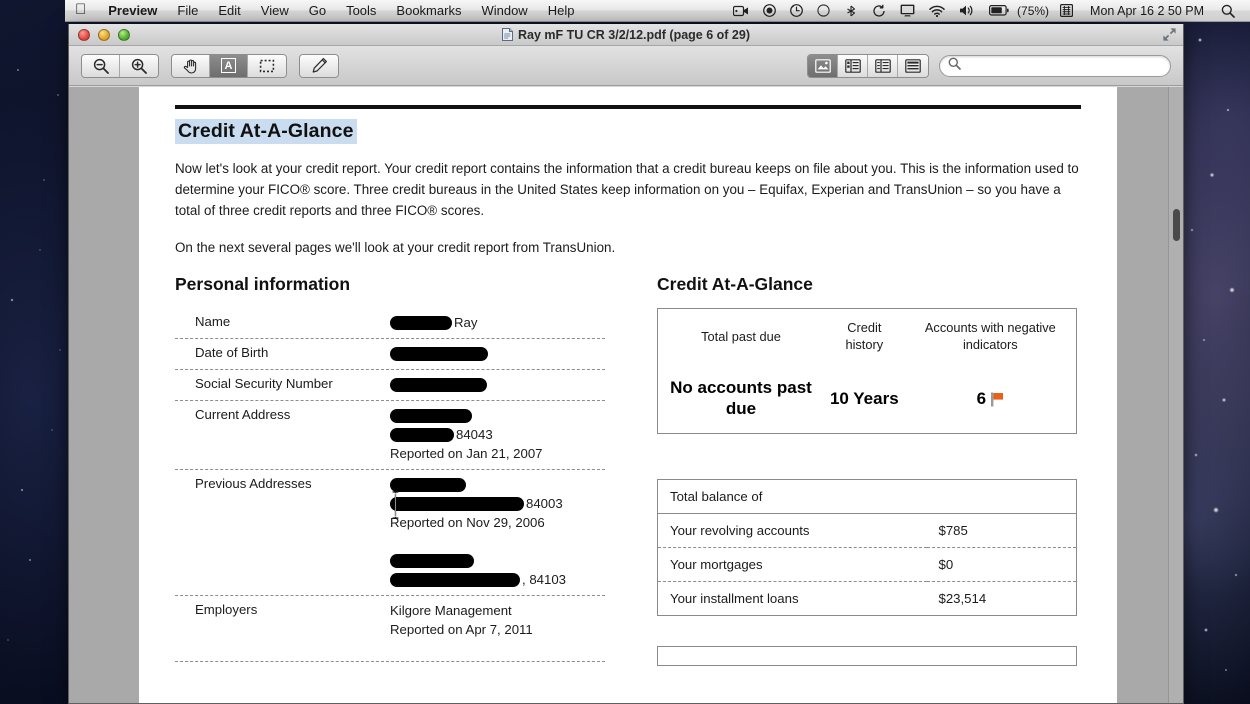 This screenshot has width=1250, height=704. What do you see at coordinates (139, 65) in the screenshot?
I see `zoom-in-button` at bounding box center [139, 65].